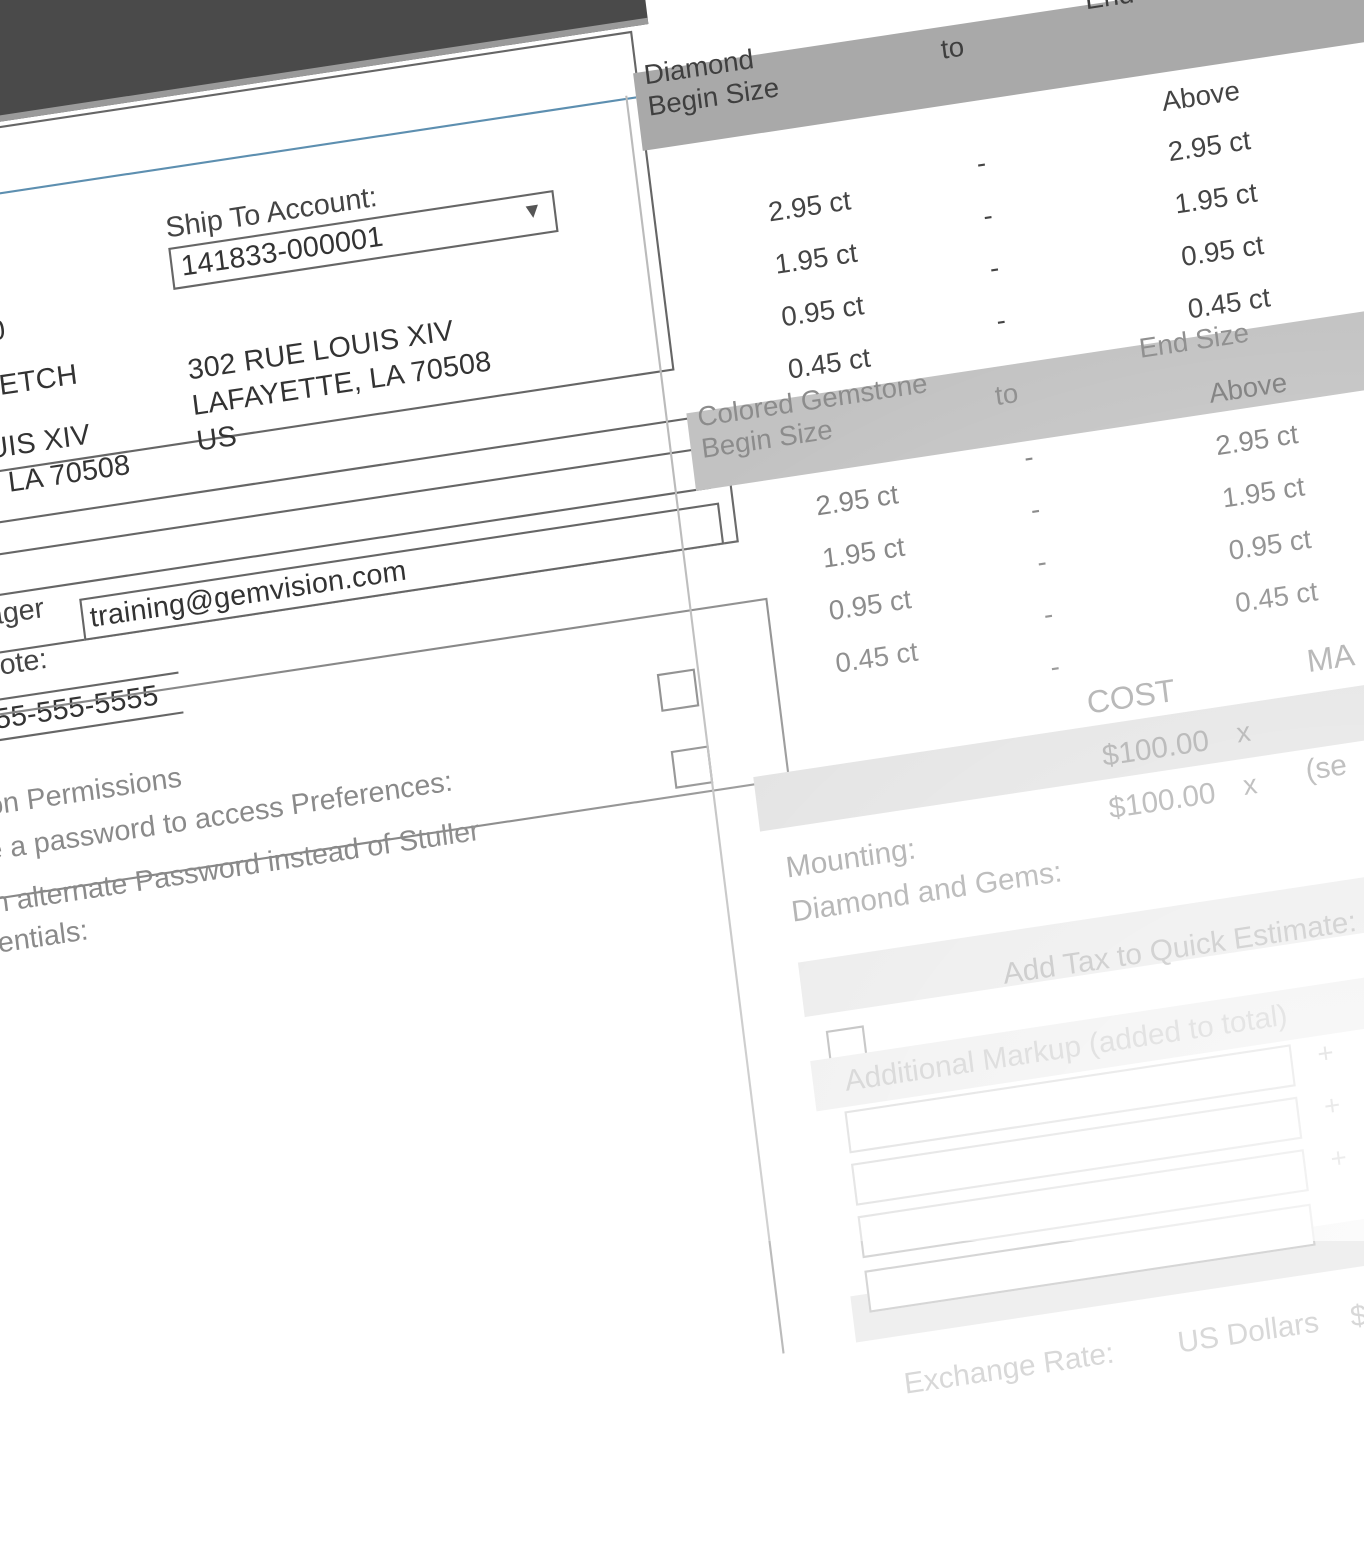 The width and height of the screenshot is (1364, 1550). Describe the element at coordinates (1263, 492) in the screenshot. I see `gem-row-3-end: 1.95 ct` at that location.